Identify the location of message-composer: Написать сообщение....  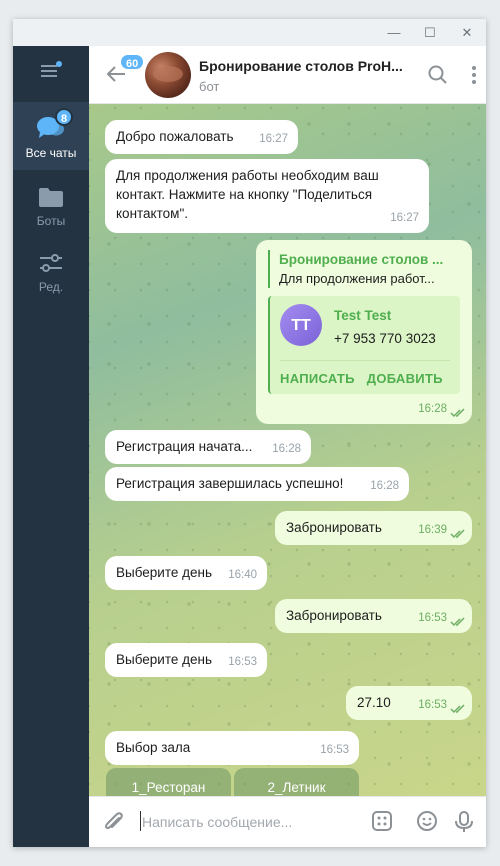
(287, 821).